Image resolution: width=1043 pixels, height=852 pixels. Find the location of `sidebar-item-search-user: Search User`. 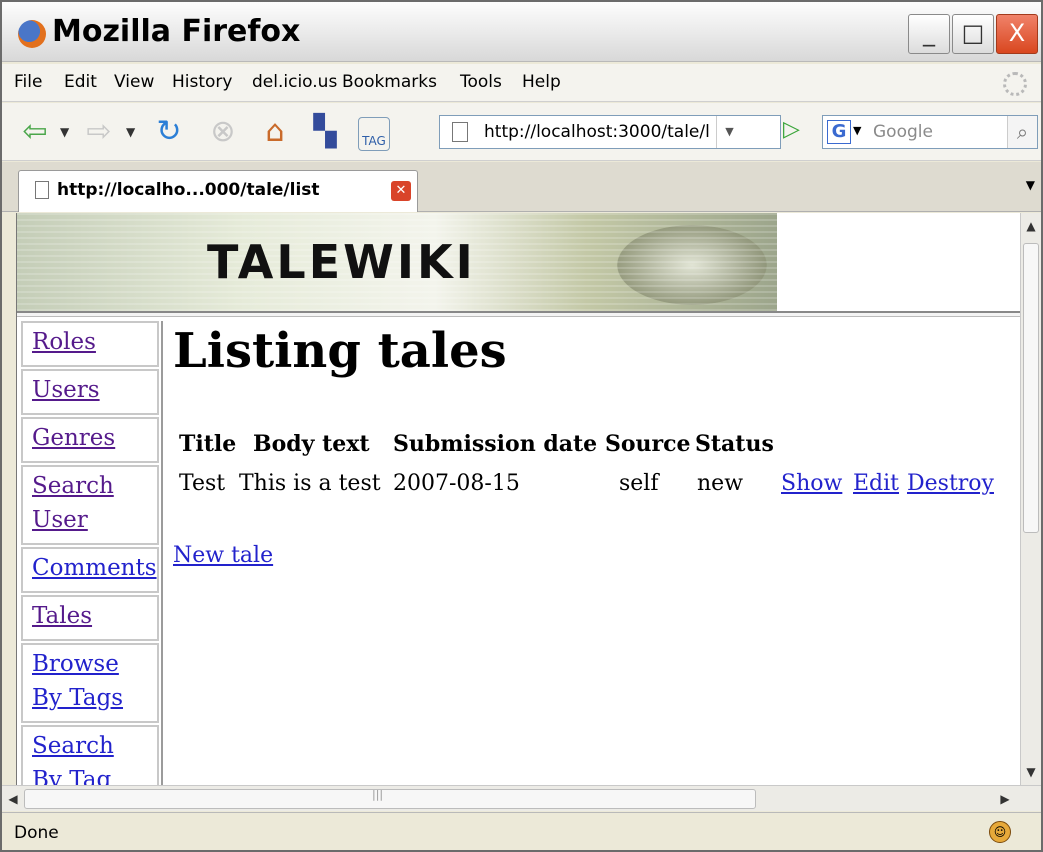

sidebar-item-search-user: Search User is located at coordinates (90, 505).